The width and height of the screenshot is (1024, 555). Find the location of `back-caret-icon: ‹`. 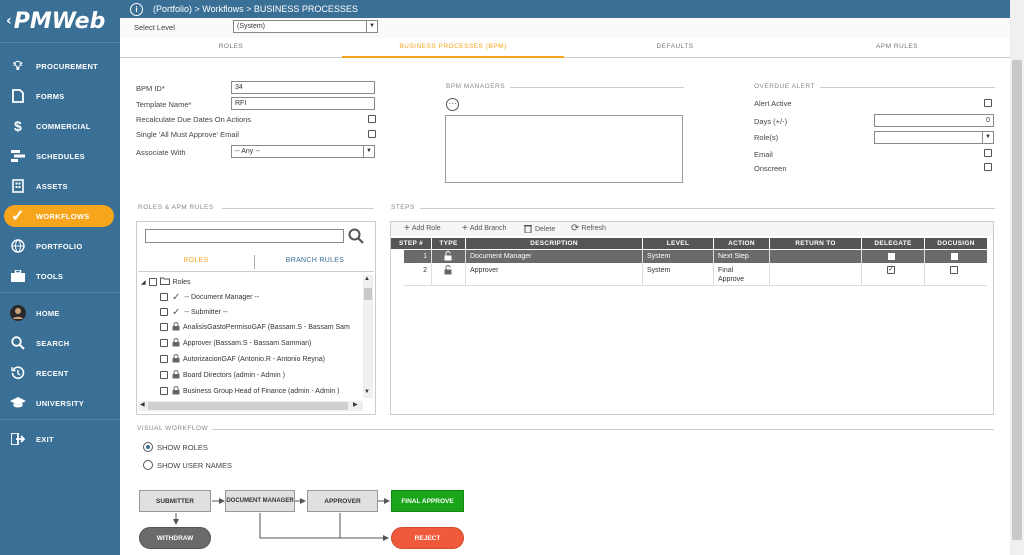

back-caret-icon: ‹ is located at coordinates (9, 21).